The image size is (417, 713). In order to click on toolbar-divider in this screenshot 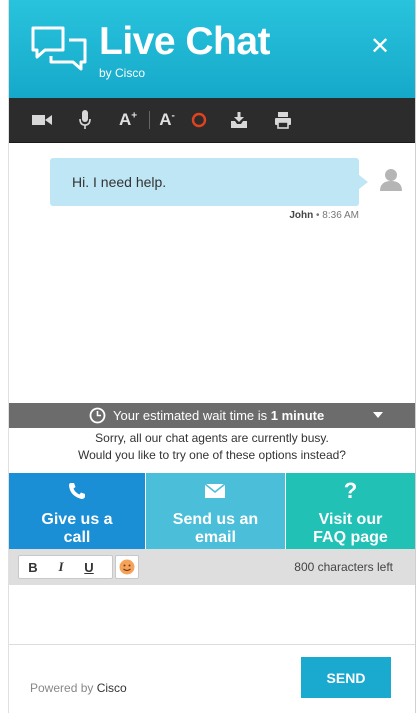, I will do `click(149, 120)`.